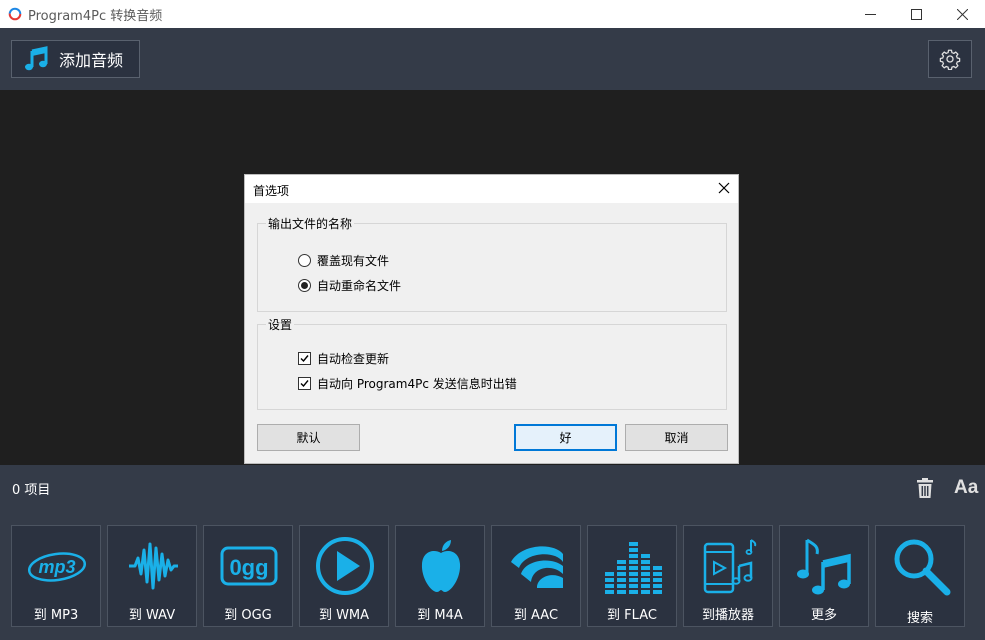 Image resolution: width=985 pixels, height=640 pixels. What do you see at coordinates (344, 615) in the screenshot?
I see `to-wma-label: 到 WMA` at bounding box center [344, 615].